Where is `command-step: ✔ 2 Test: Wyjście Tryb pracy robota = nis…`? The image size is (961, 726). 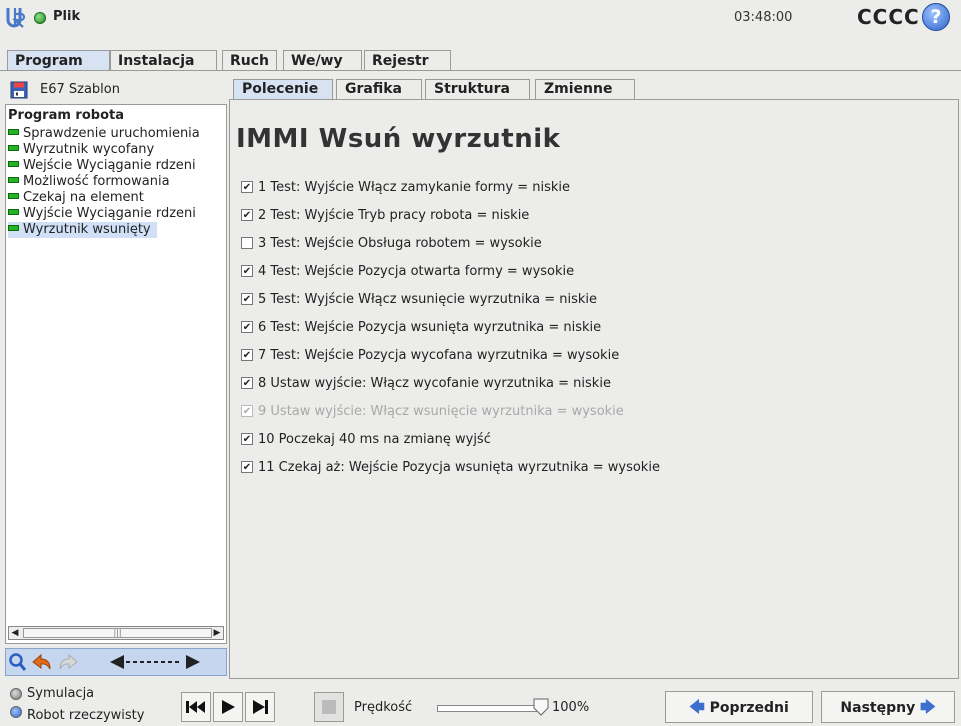 command-step: ✔ 2 Test: Wyjście Tryb pracy robota = nis… is located at coordinates (385, 216).